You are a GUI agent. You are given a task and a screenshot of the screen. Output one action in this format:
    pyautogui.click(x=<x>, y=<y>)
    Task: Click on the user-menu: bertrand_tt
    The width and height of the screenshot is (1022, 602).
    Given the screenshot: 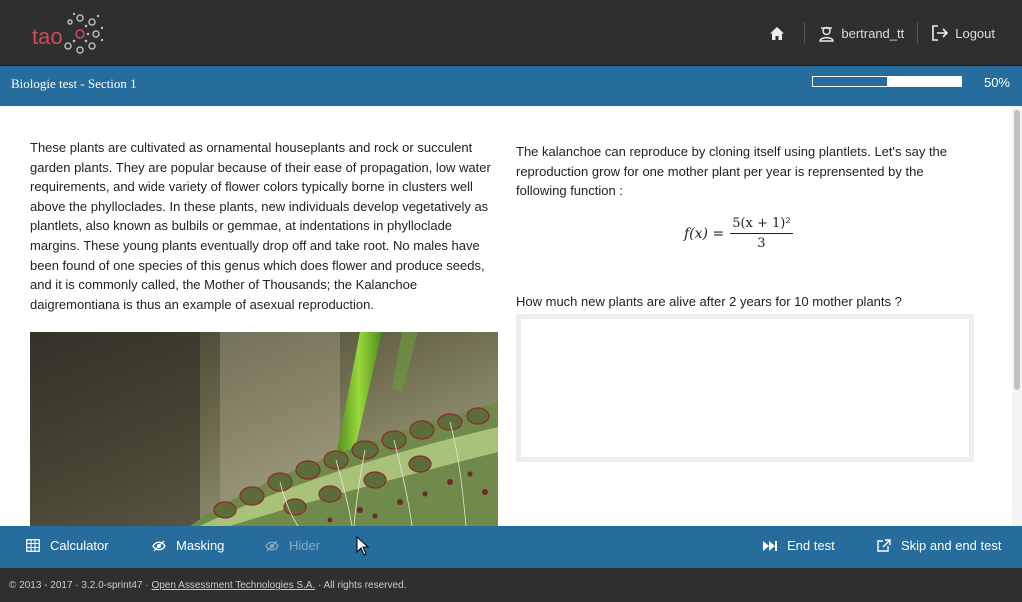 What is the action you would take?
    pyautogui.click(x=861, y=33)
    